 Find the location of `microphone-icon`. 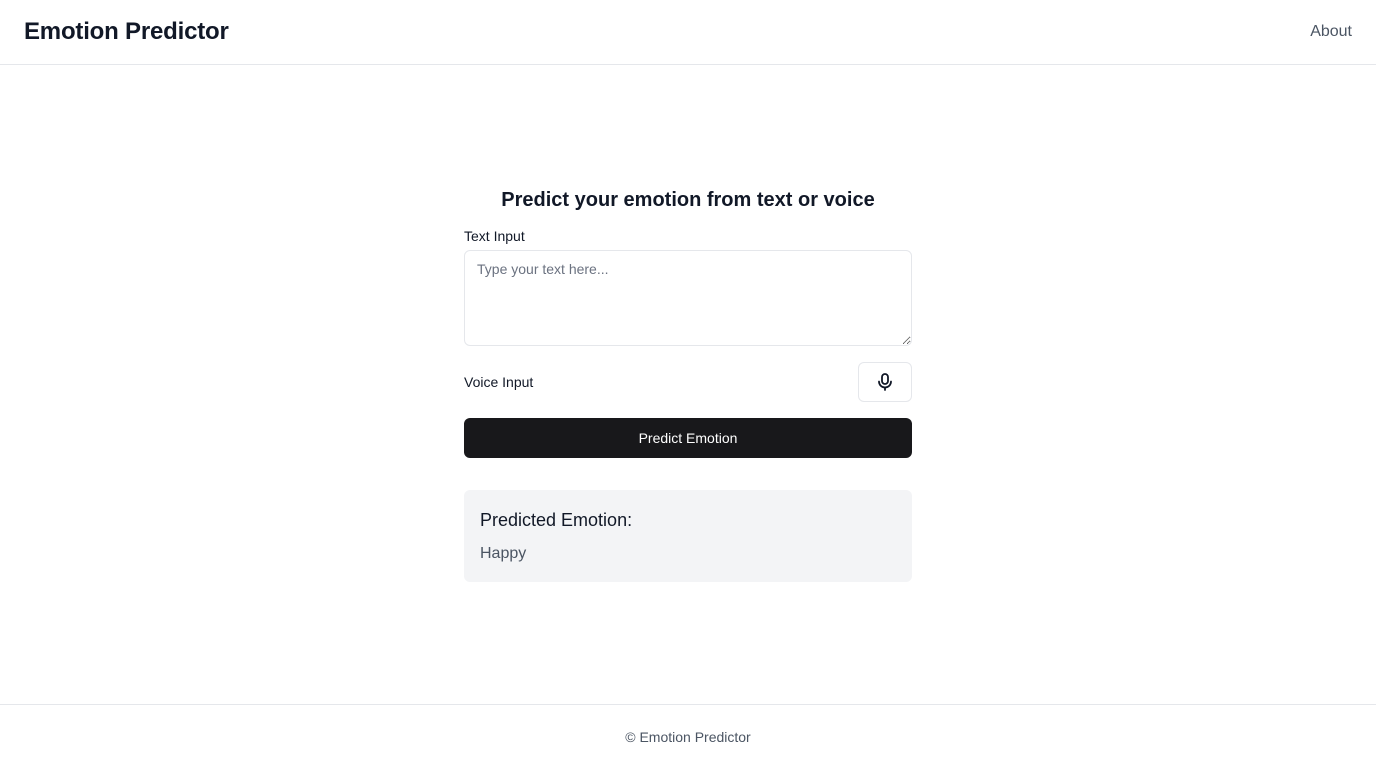

microphone-icon is located at coordinates (885, 382).